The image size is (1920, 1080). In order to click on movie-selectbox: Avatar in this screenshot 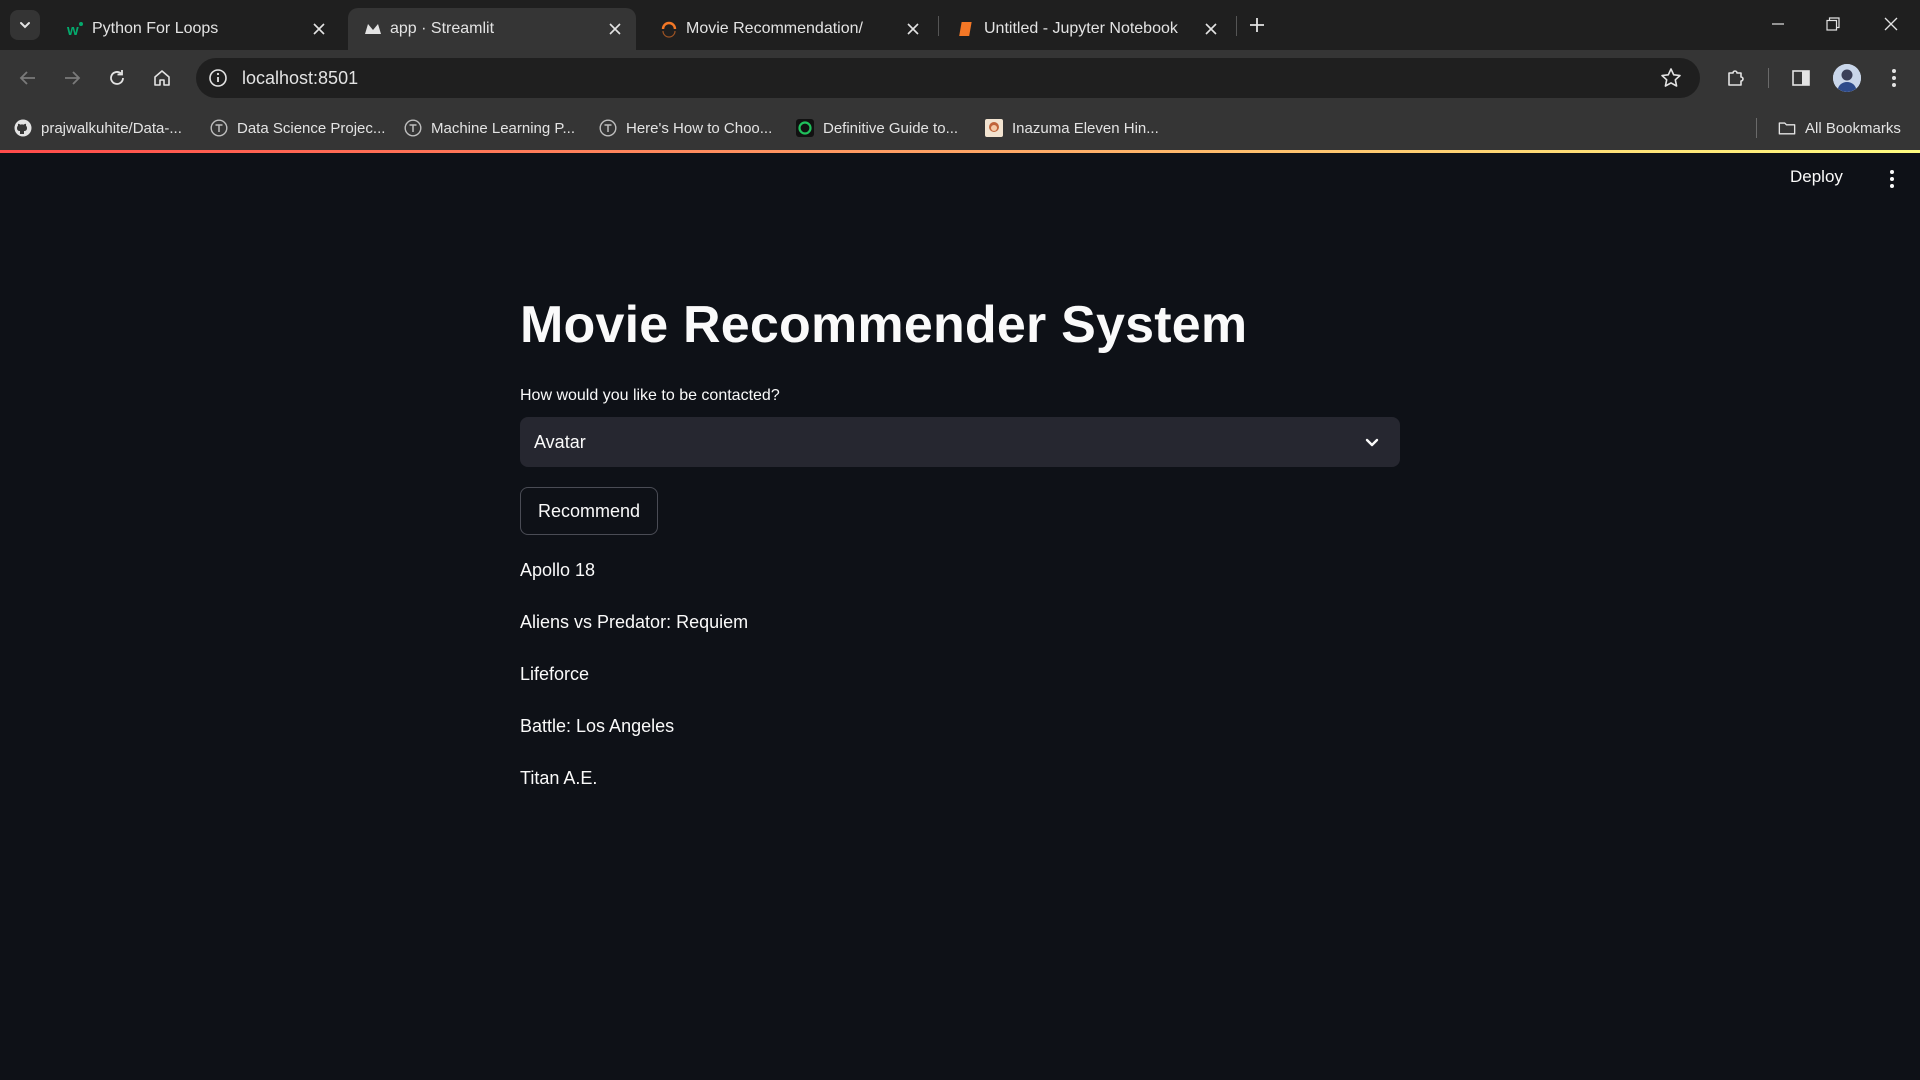, I will do `click(960, 442)`.